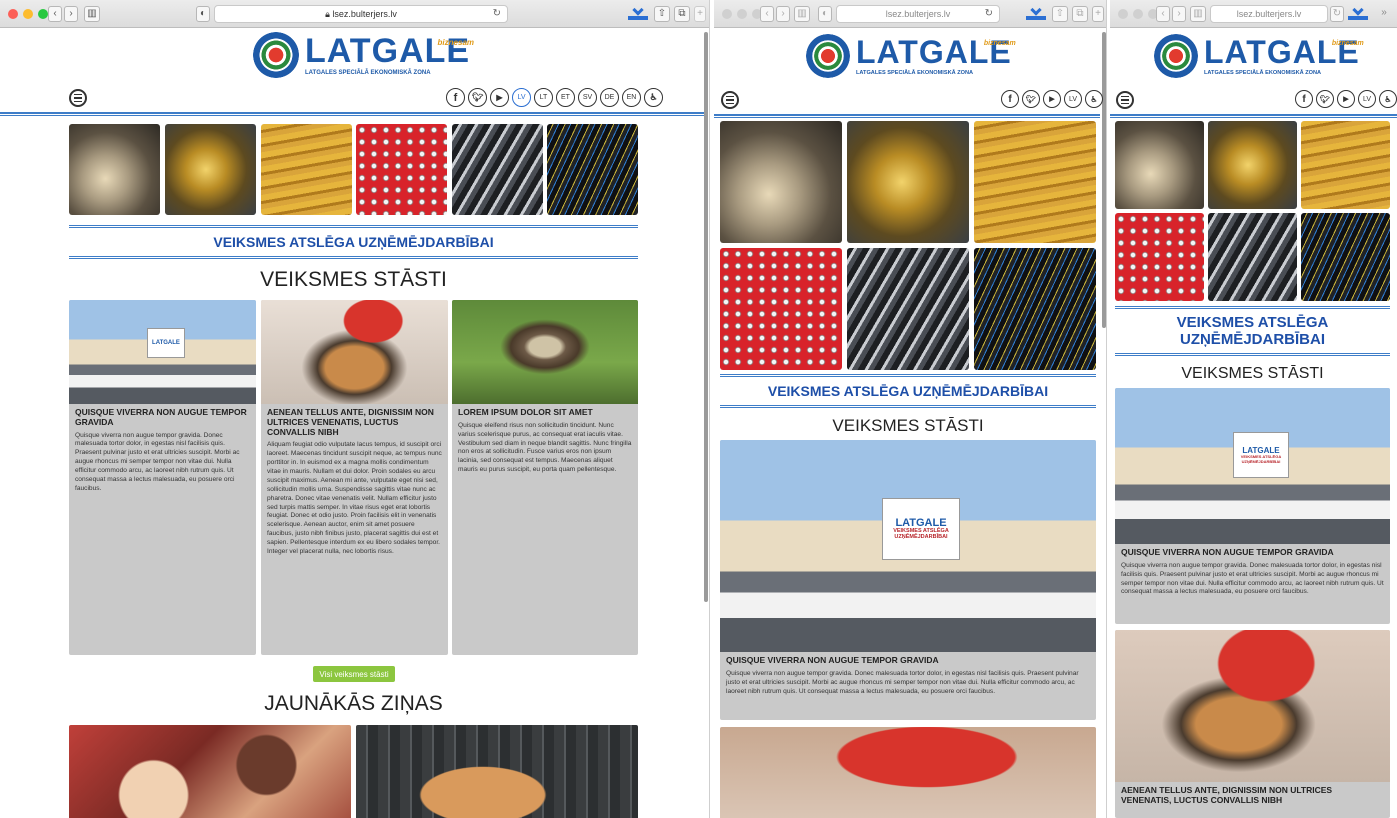 This screenshot has height=818, width=1397. What do you see at coordinates (361, 14) in the screenshot?
I see `address-bar: 🔒︎ lsez.bulterjers.lv ↻` at bounding box center [361, 14].